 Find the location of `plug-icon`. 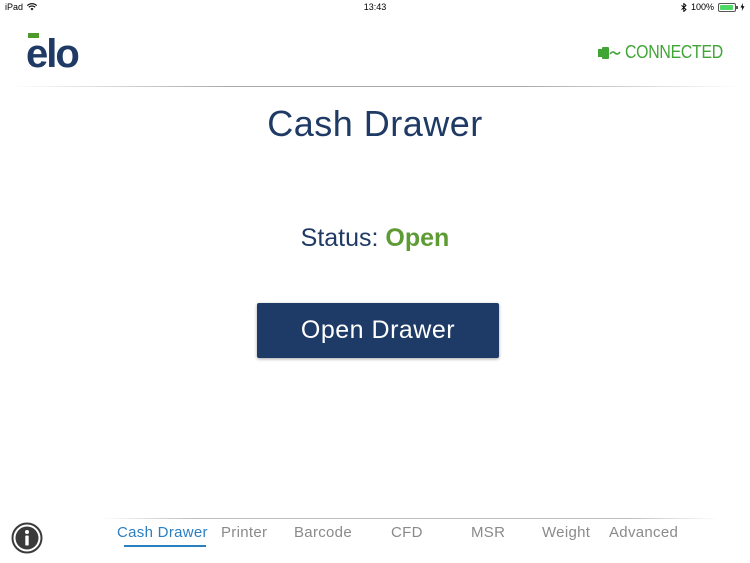

plug-icon is located at coordinates (609, 52).